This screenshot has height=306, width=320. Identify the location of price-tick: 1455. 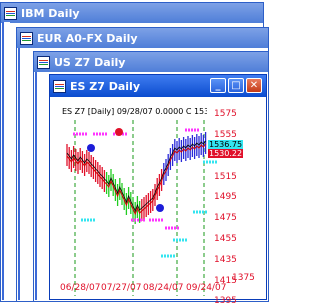
(225, 239).